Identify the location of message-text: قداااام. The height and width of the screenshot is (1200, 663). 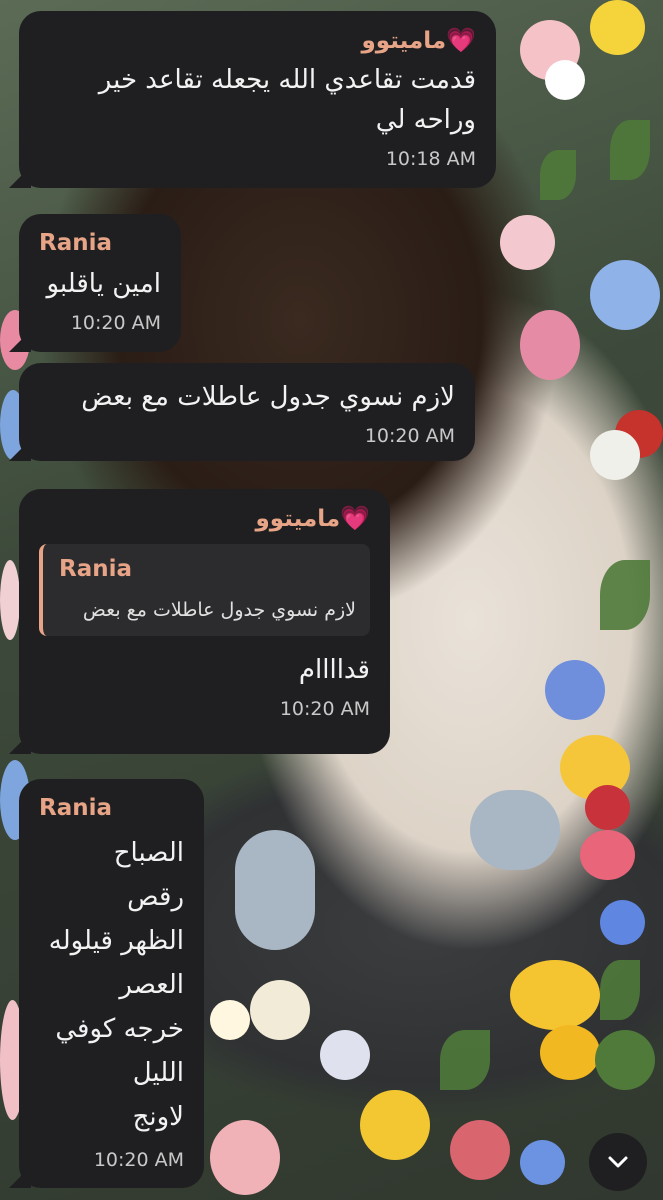
(334, 670).